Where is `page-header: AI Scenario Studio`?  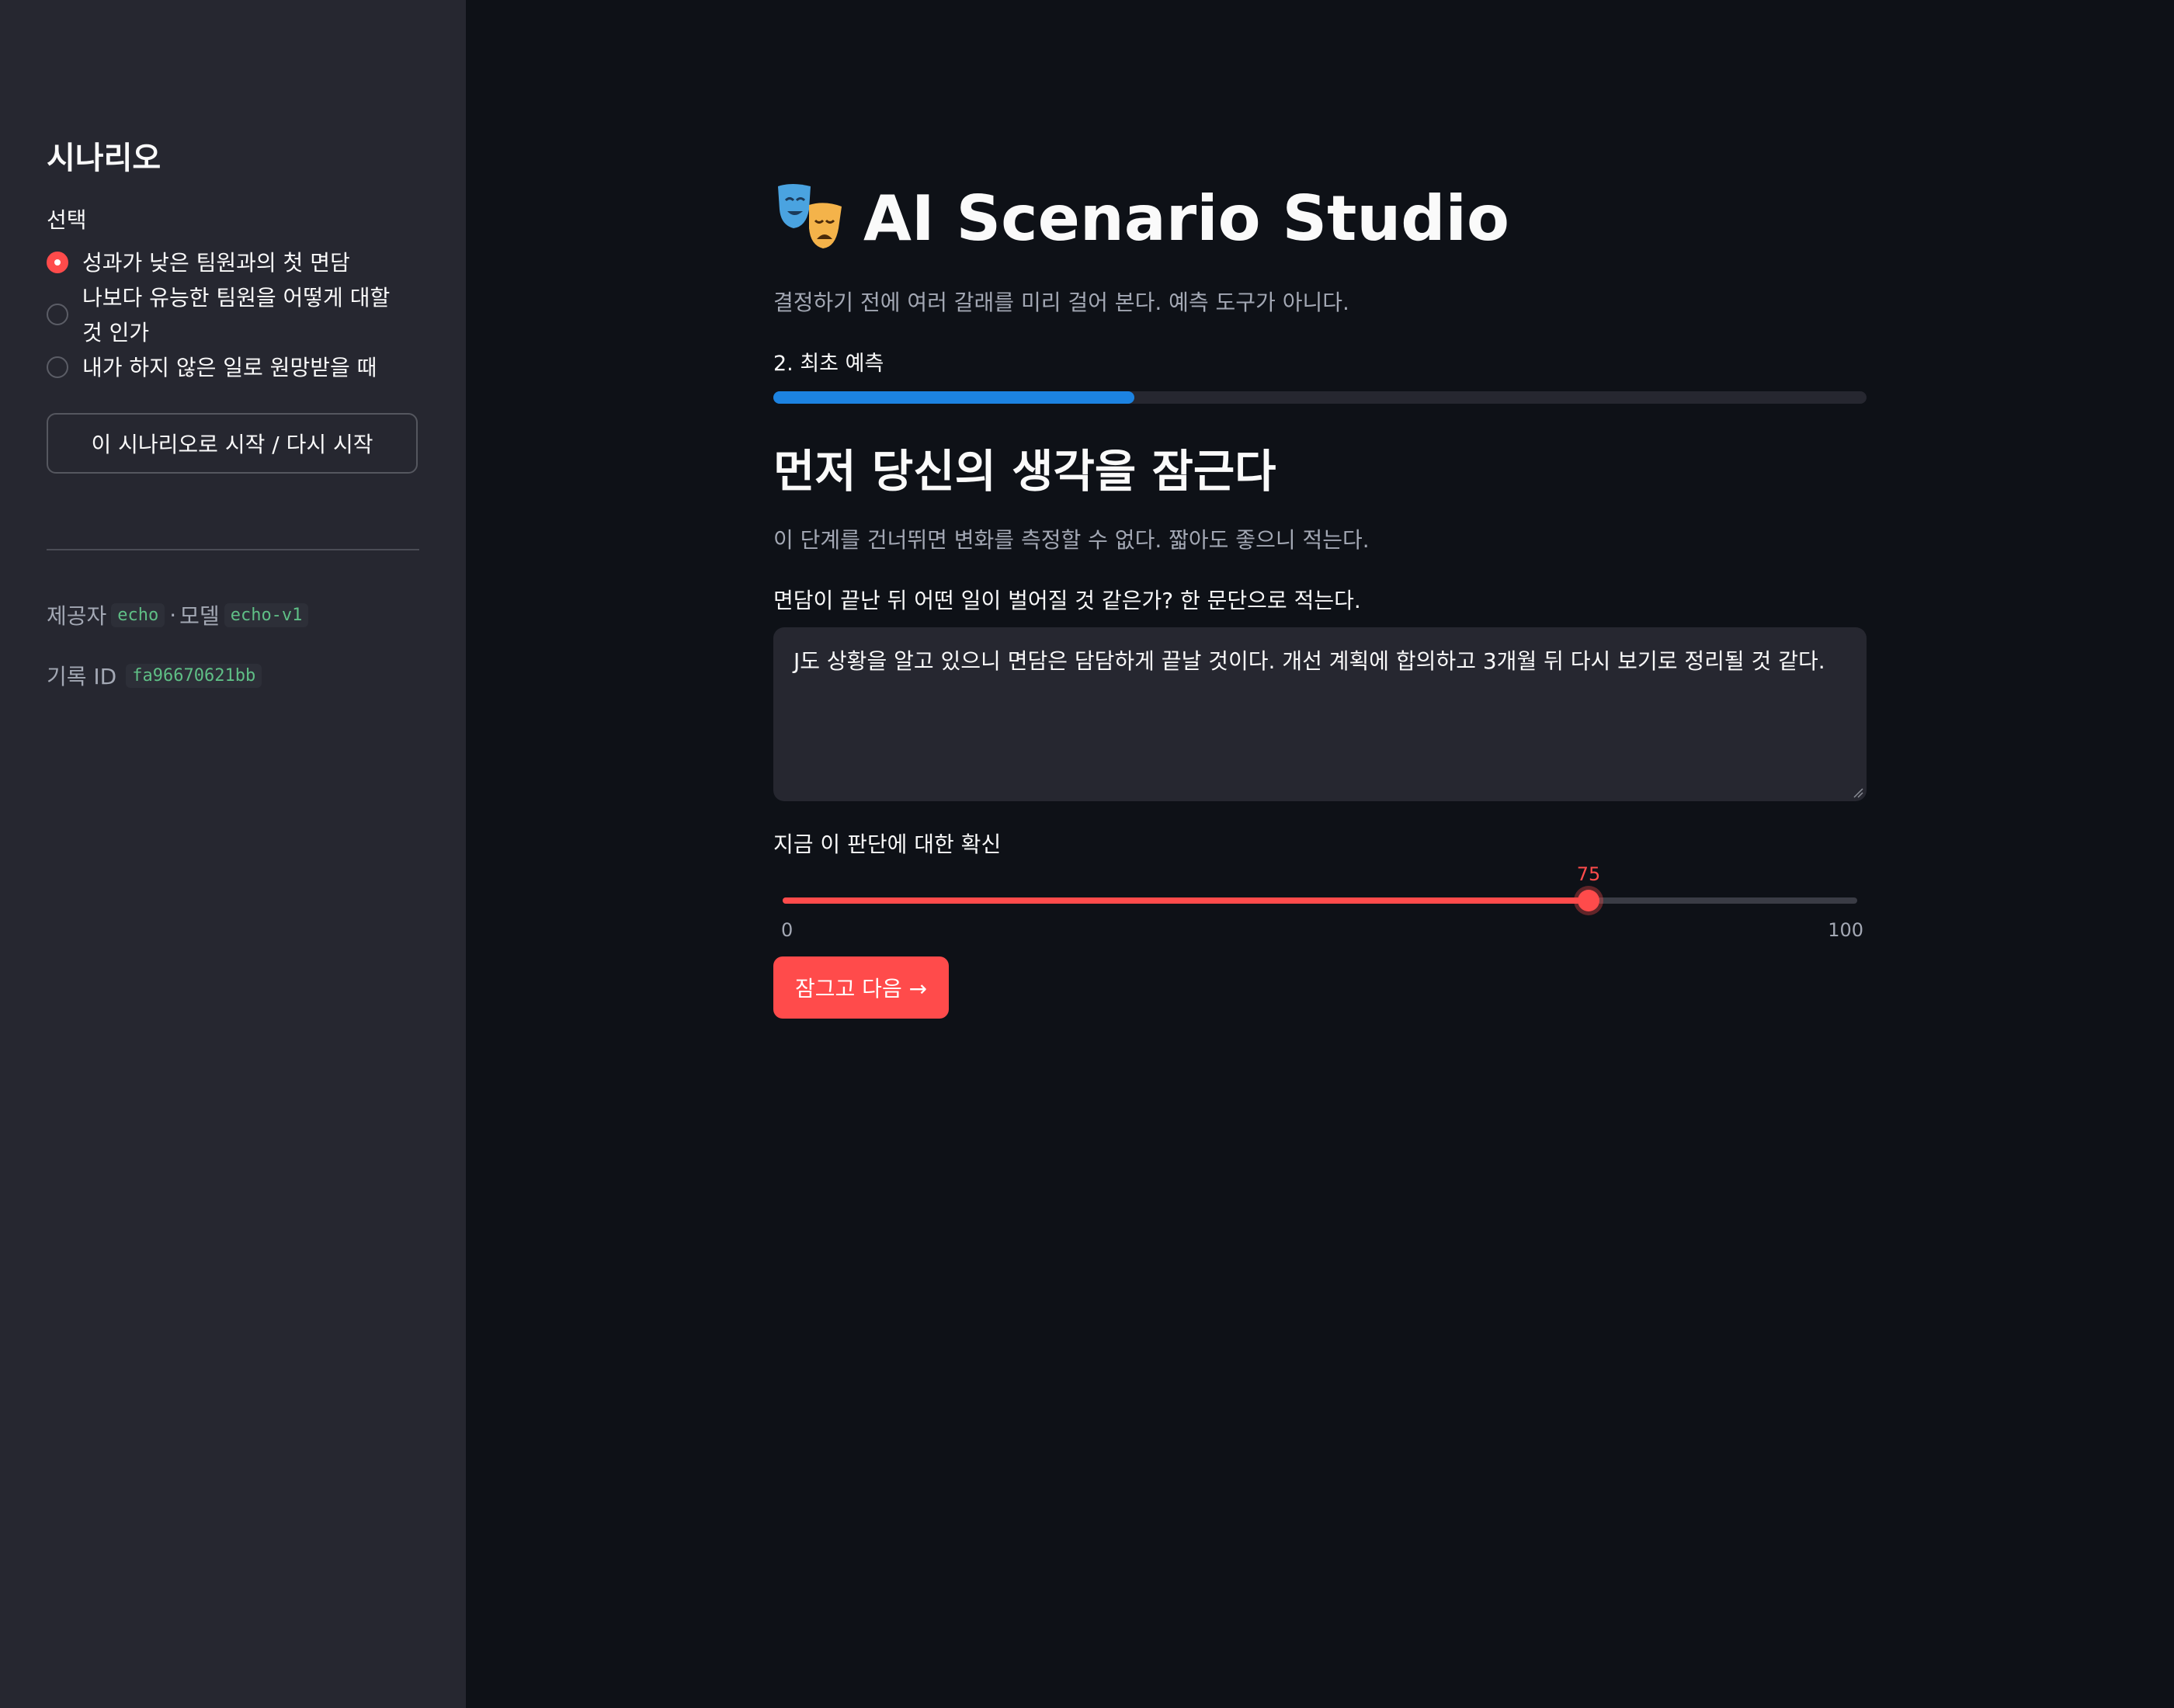
page-header: AI Scenario Studio is located at coordinates (1141, 219).